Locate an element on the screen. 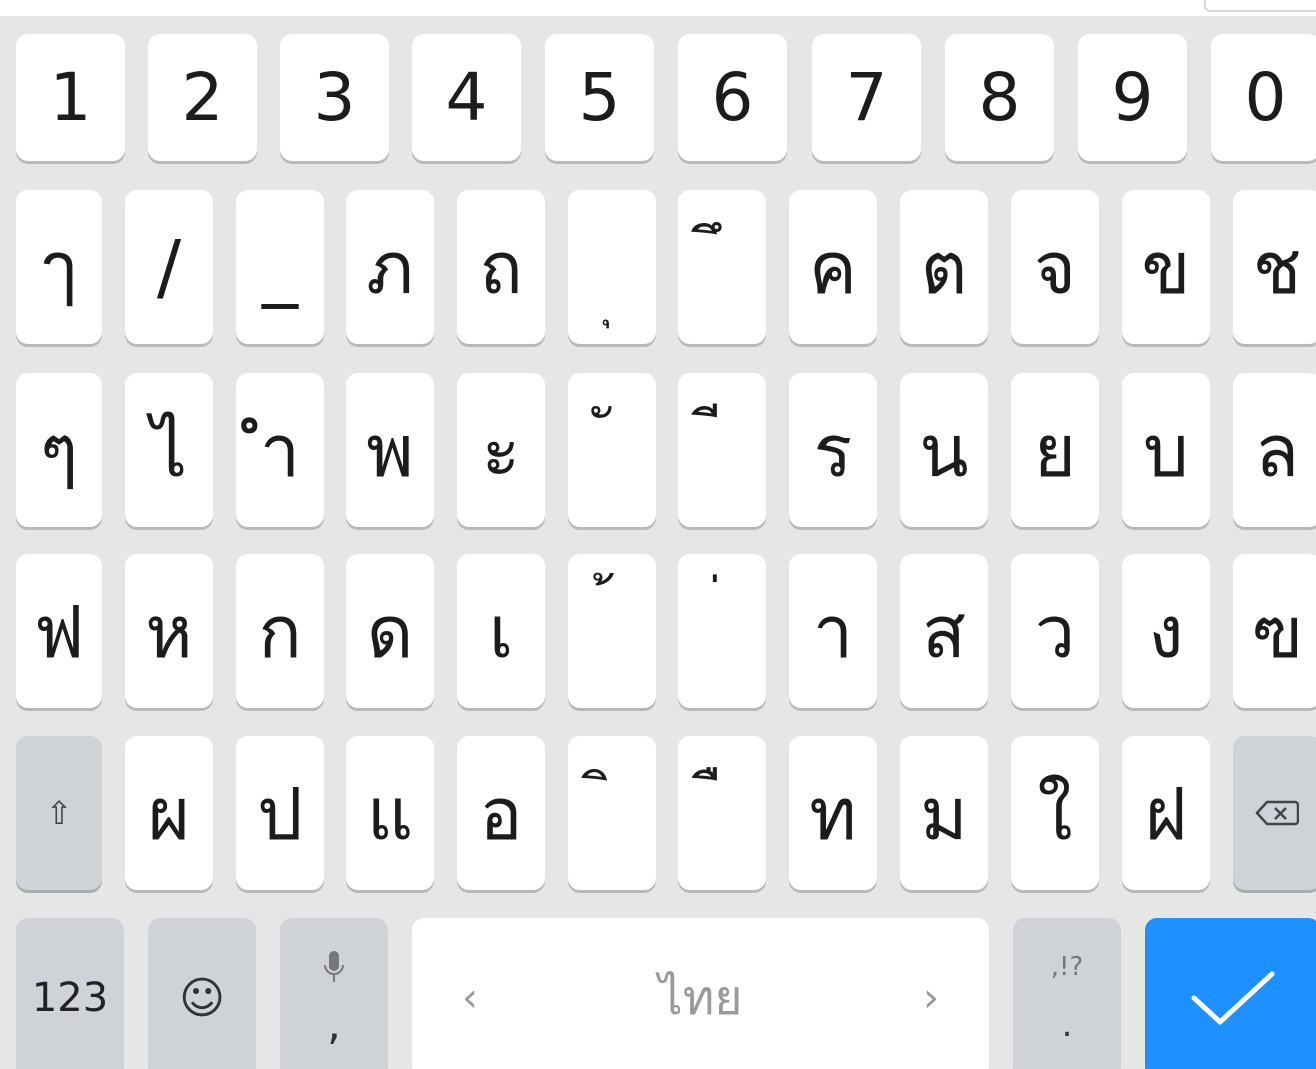 The width and height of the screenshot is (1316, 1069). chevron-right-icon: › is located at coordinates (931, 998).